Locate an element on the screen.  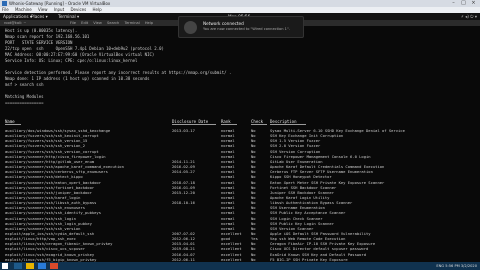
close-button: × is located at coordinates (473, 3).